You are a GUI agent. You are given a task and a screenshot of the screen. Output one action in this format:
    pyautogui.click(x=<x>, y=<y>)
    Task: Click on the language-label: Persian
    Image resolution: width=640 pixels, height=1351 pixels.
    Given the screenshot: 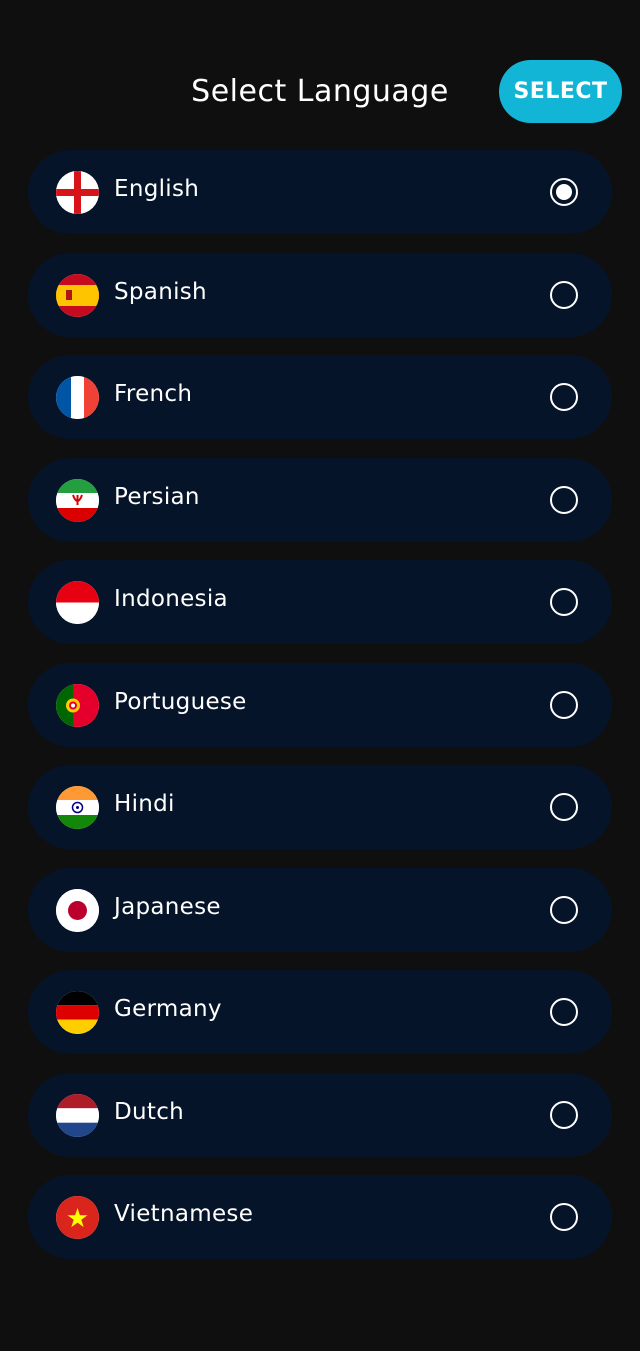 What is the action you would take?
    pyautogui.click(x=157, y=496)
    